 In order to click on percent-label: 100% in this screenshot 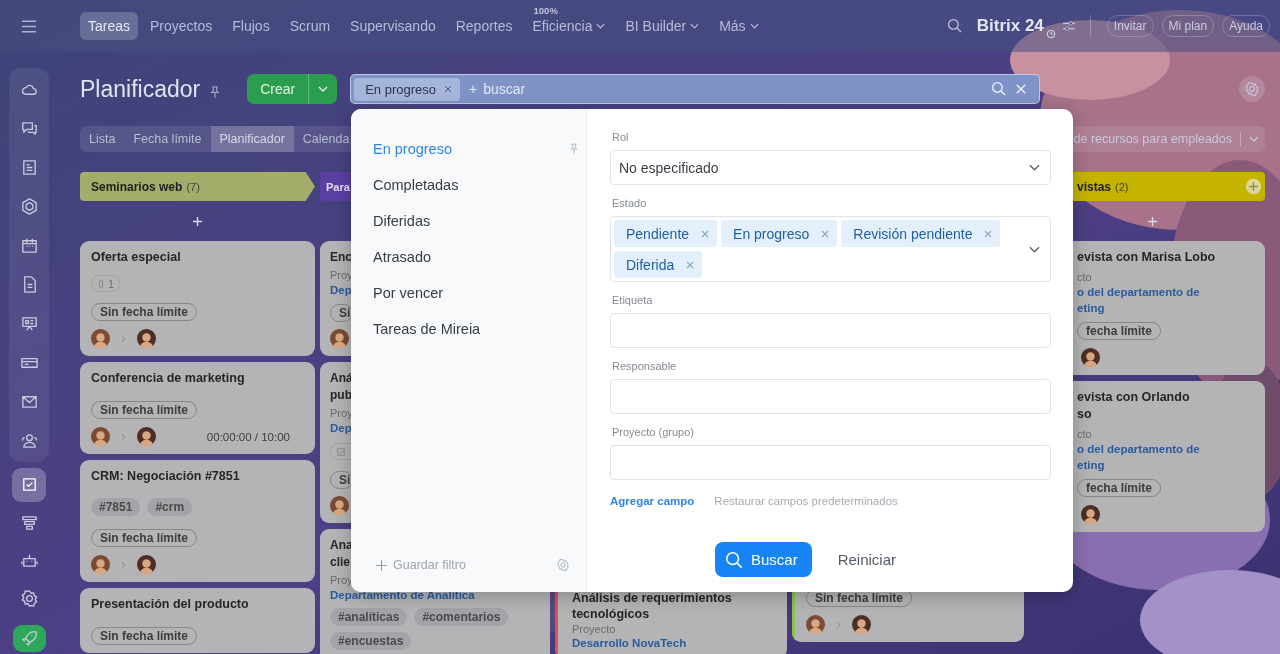, I will do `click(545, 10)`.